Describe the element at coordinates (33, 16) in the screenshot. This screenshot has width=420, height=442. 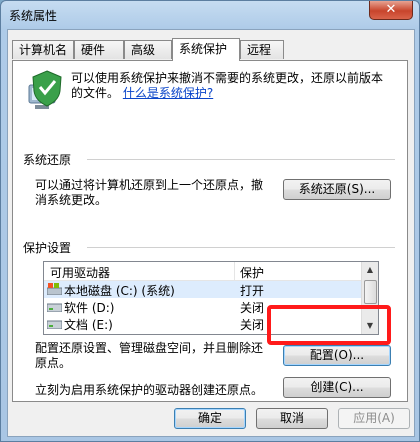
I see `window-title: 系统属性` at that location.